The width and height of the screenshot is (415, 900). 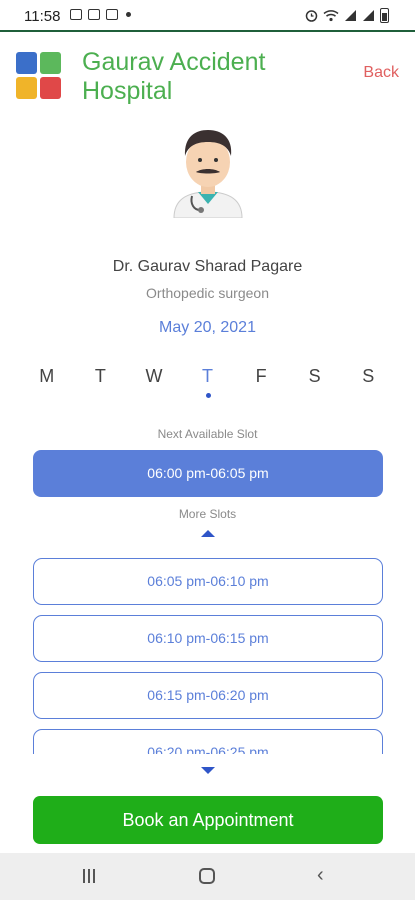 What do you see at coordinates (207, 514) in the screenshot?
I see `more-slots-label: More Slots` at bounding box center [207, 514].